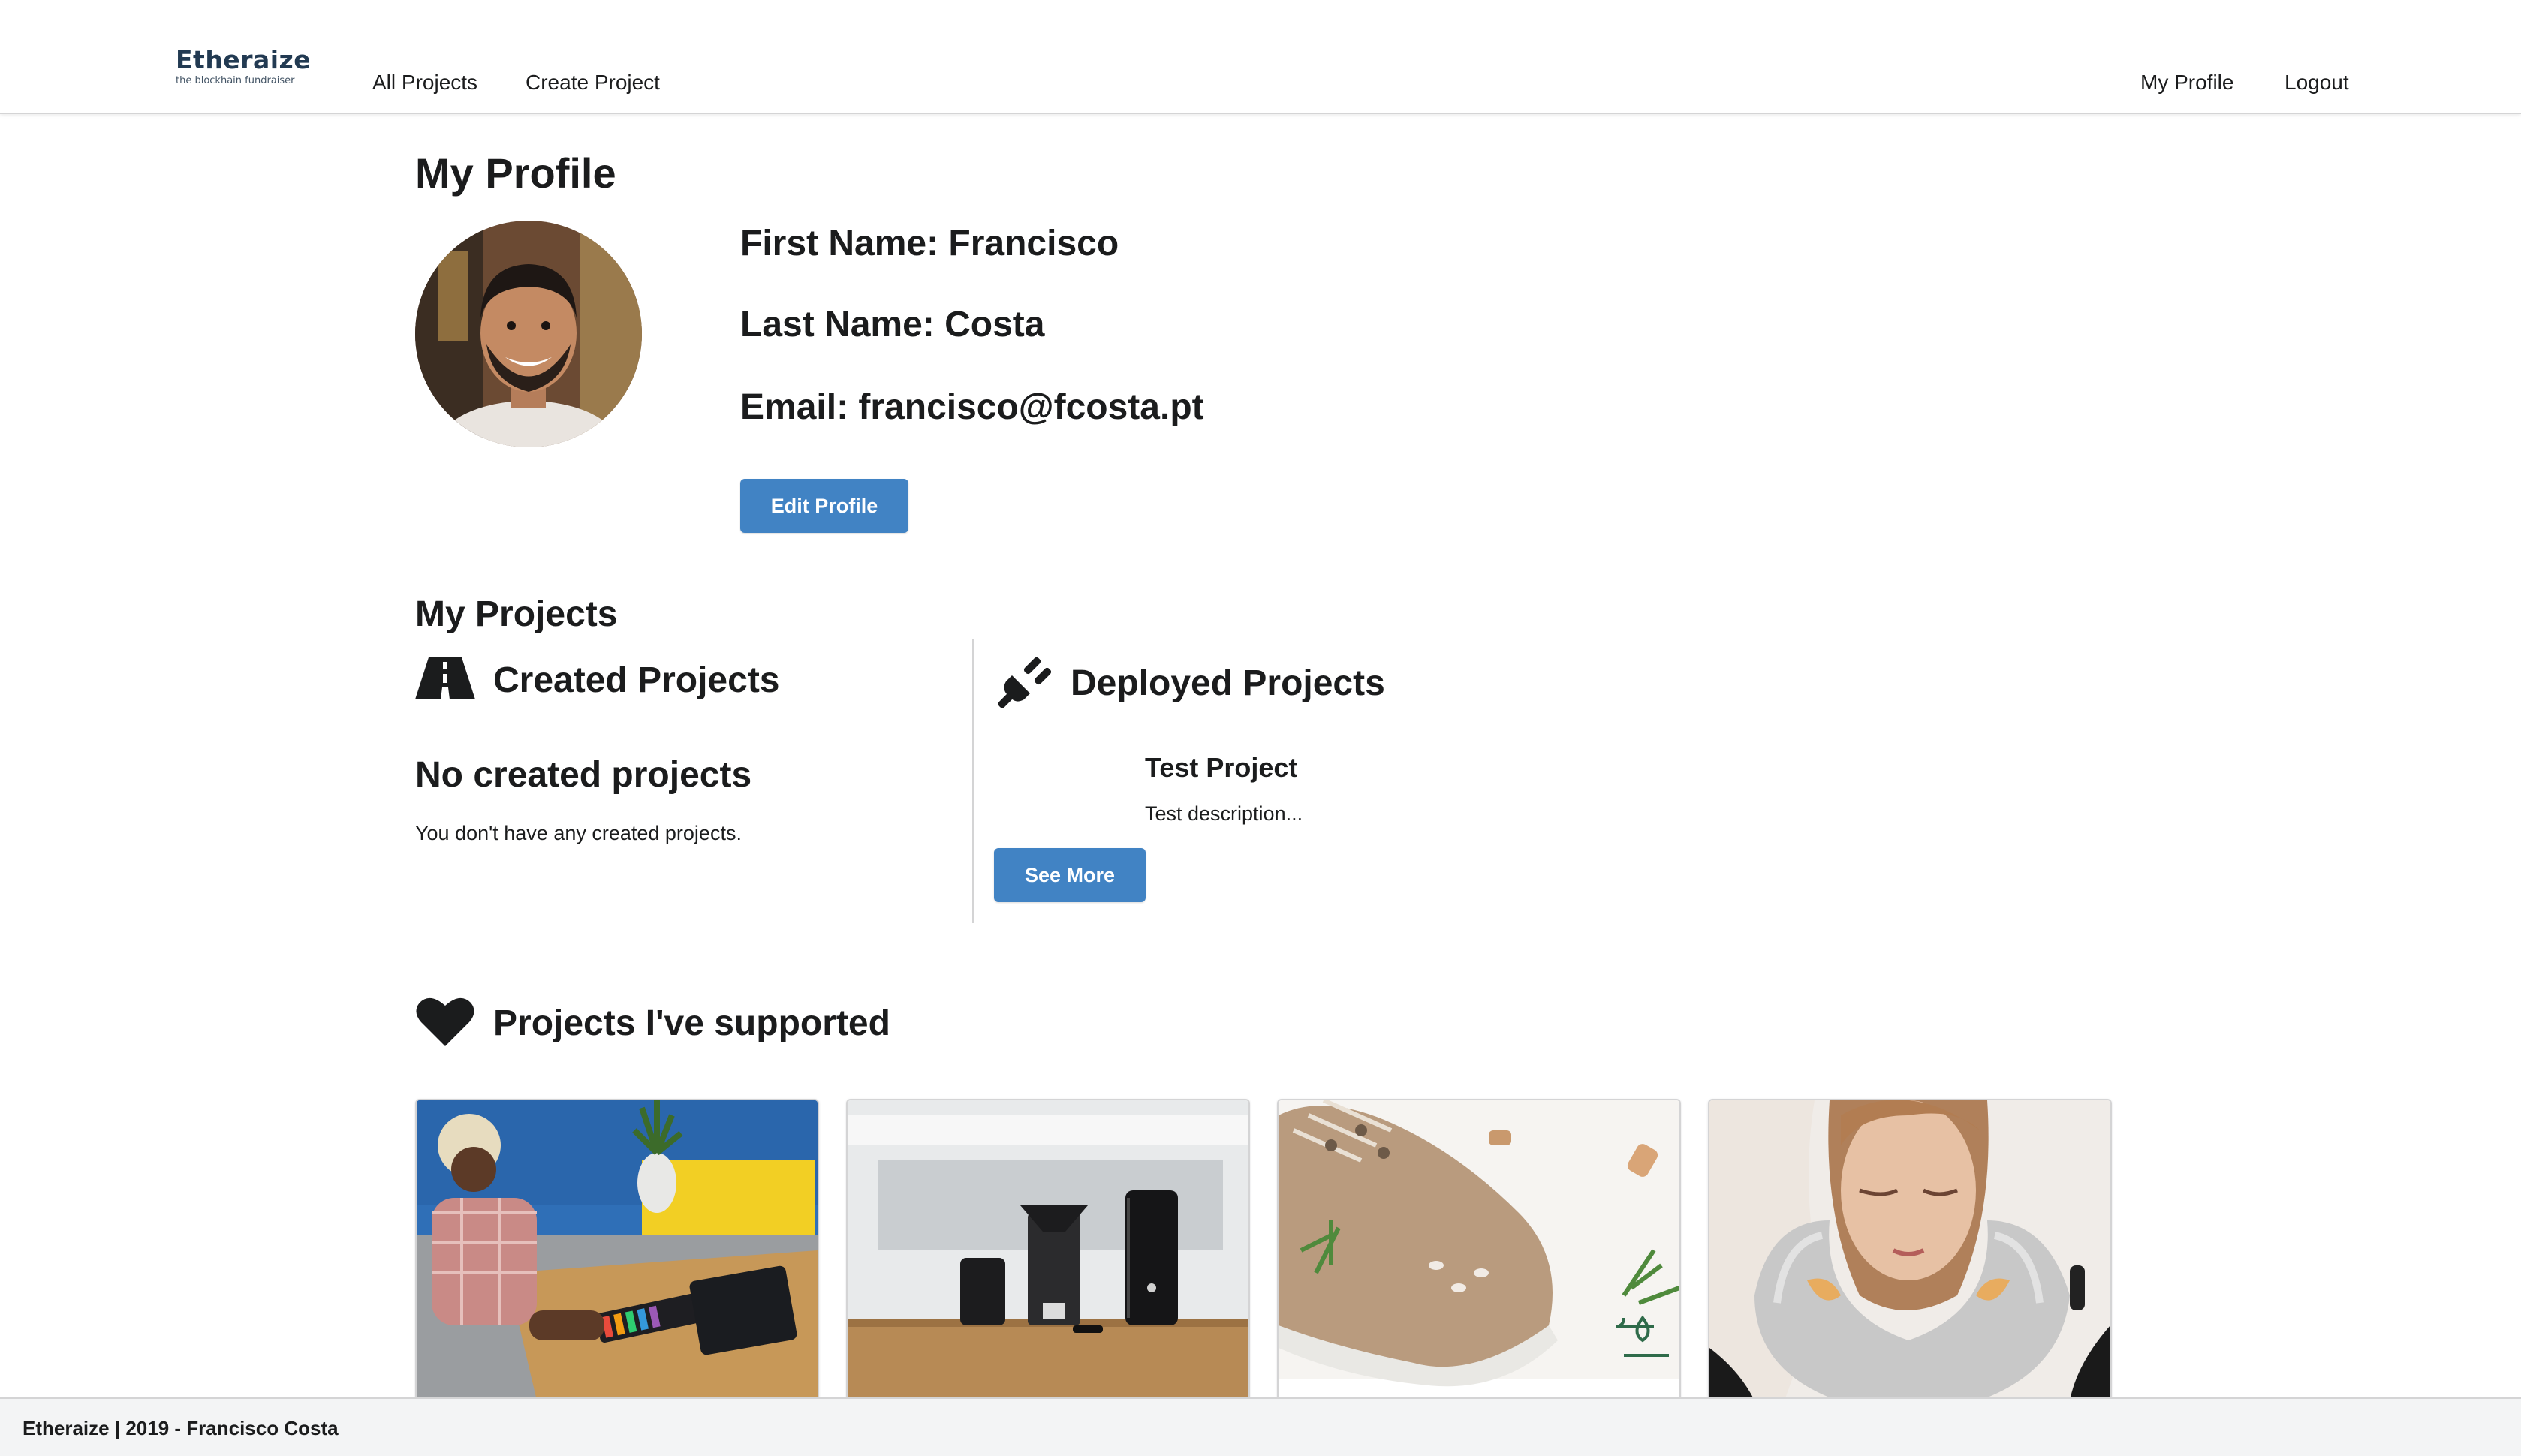 This screenshot has width=2521, height=1456. Describe the element at coordinates (445, 1023) in the screenshot. I see `heart-icon` at that location.